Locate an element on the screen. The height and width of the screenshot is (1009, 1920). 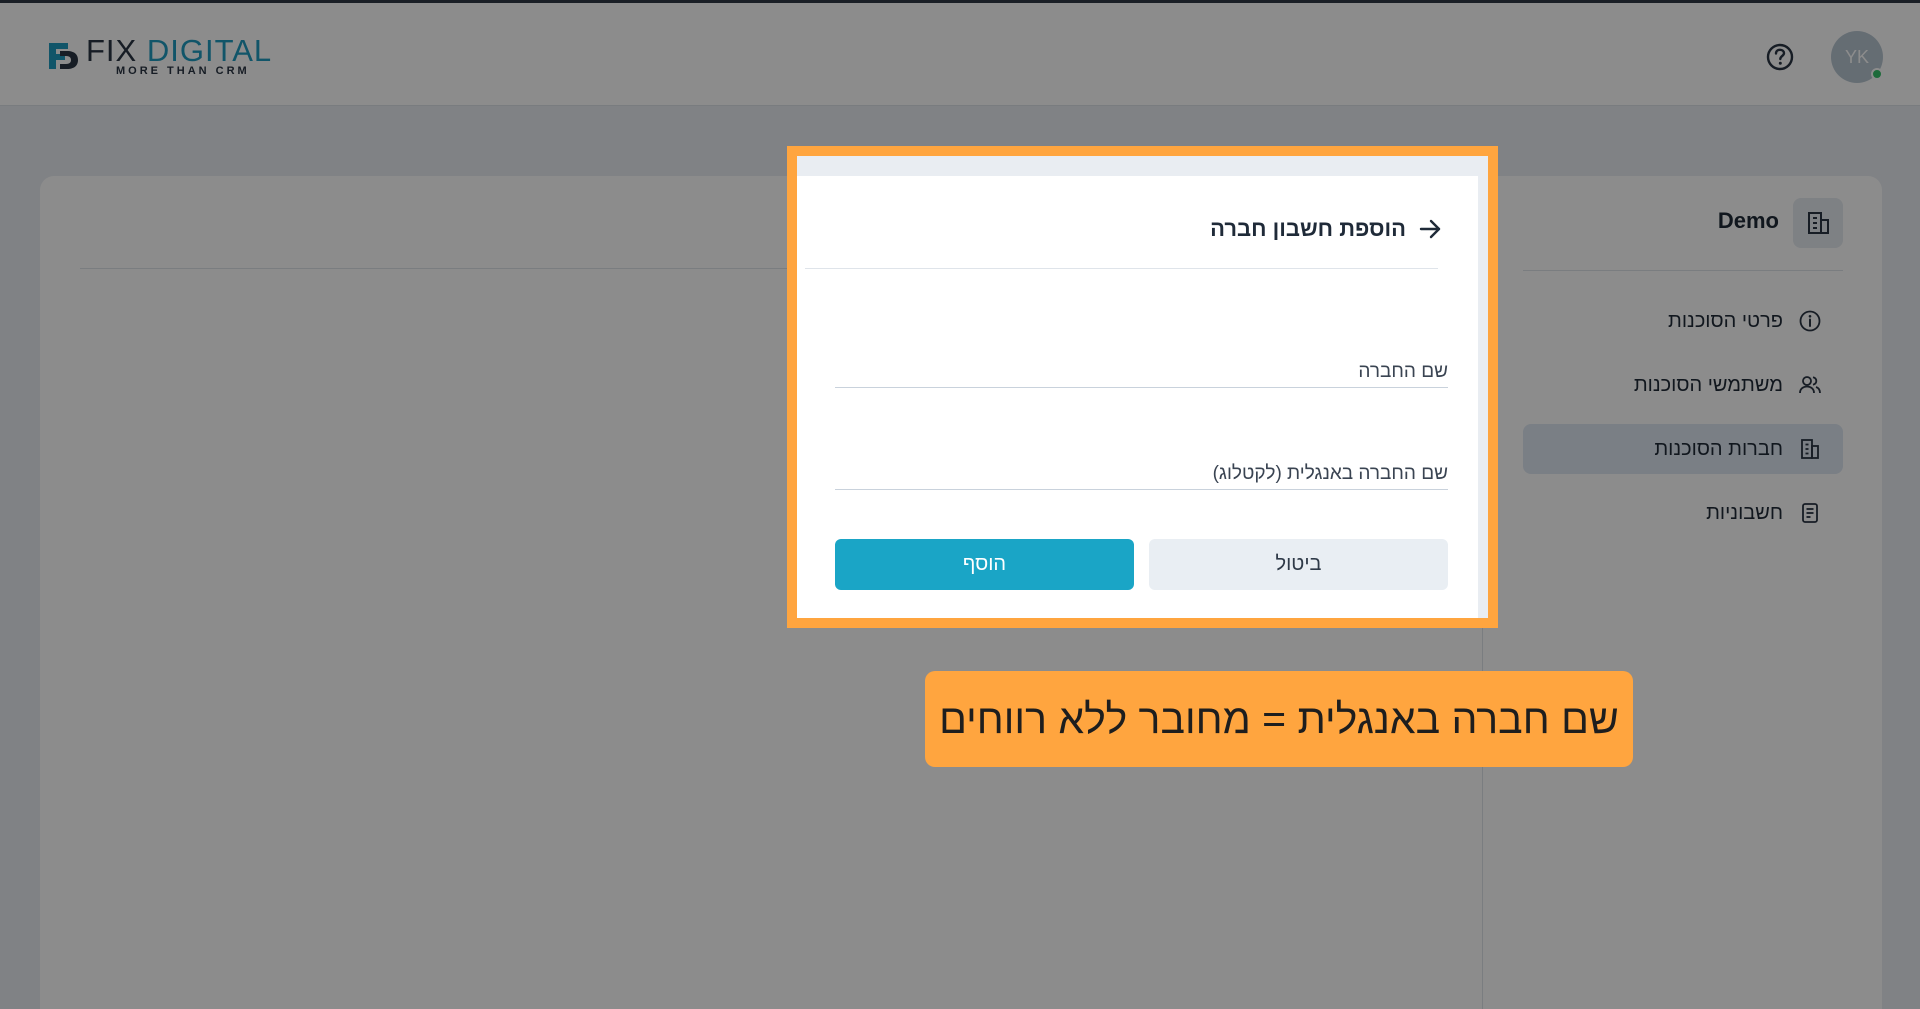
callout-text: שם חברה באנגלית = מחובר ללא רווחים is located at coordinates (1279, 718).